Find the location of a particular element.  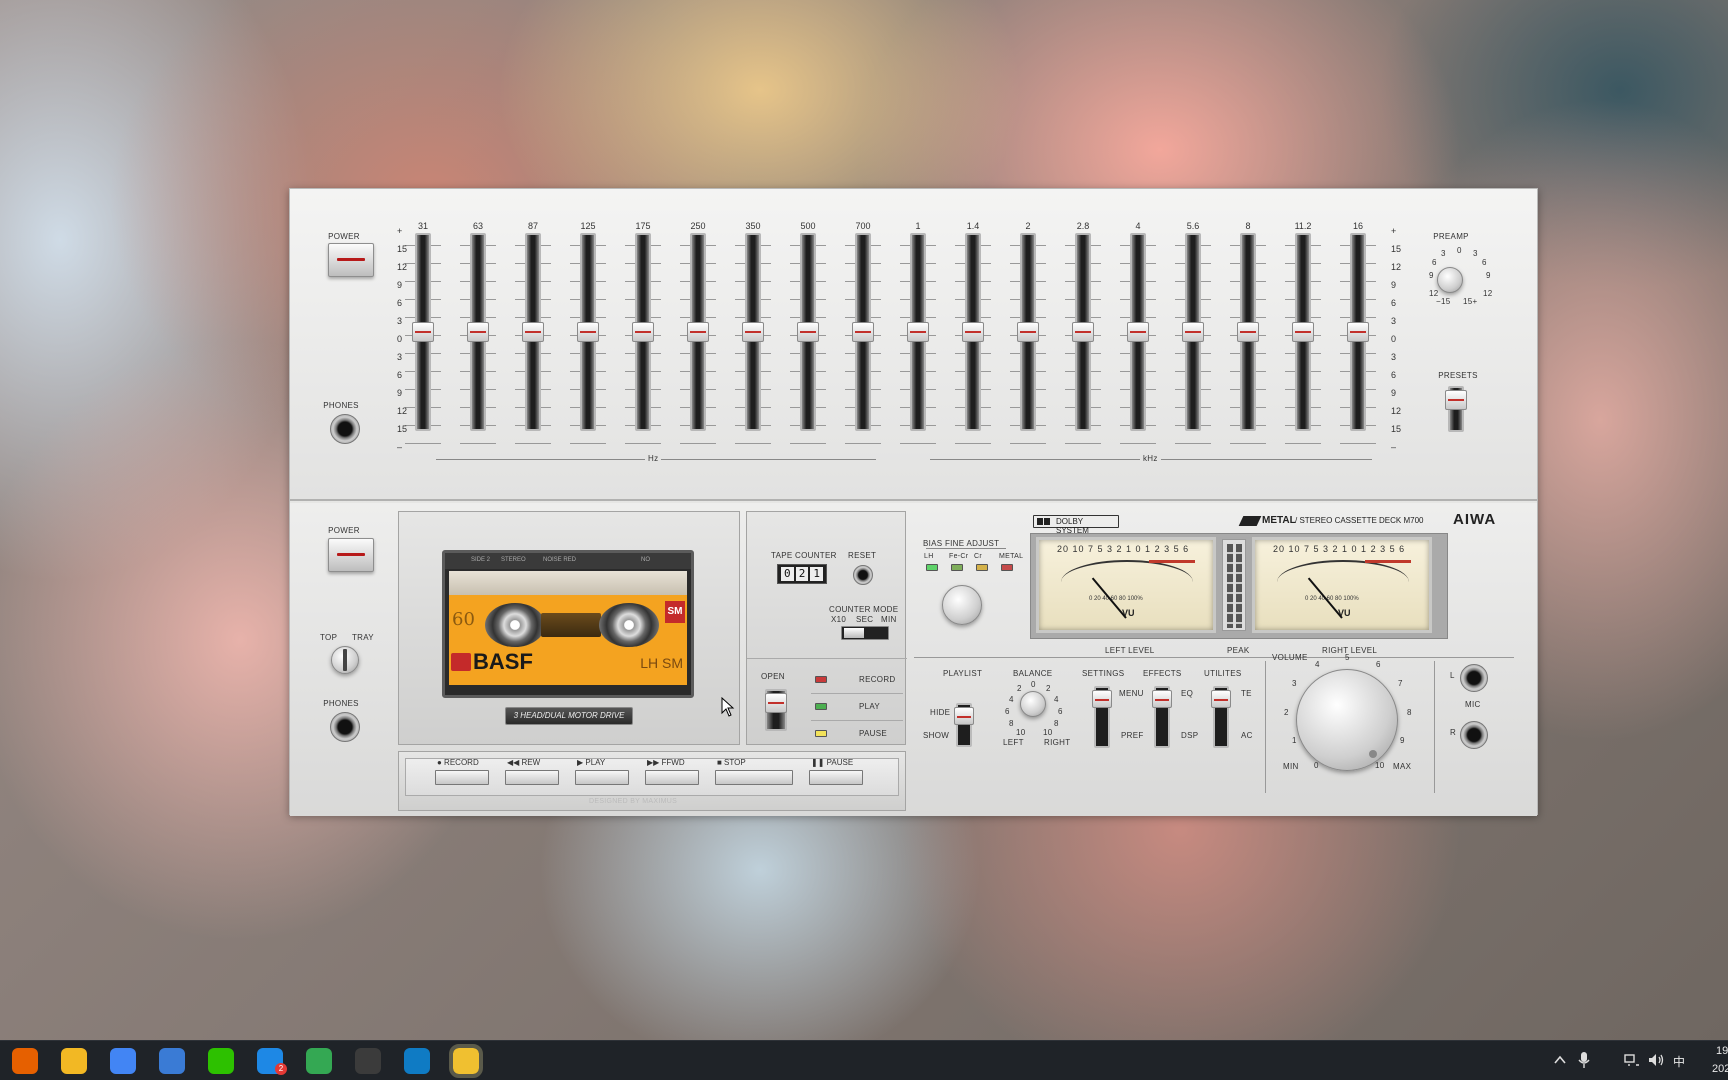

open-switch is located at coordinates (776, 710).